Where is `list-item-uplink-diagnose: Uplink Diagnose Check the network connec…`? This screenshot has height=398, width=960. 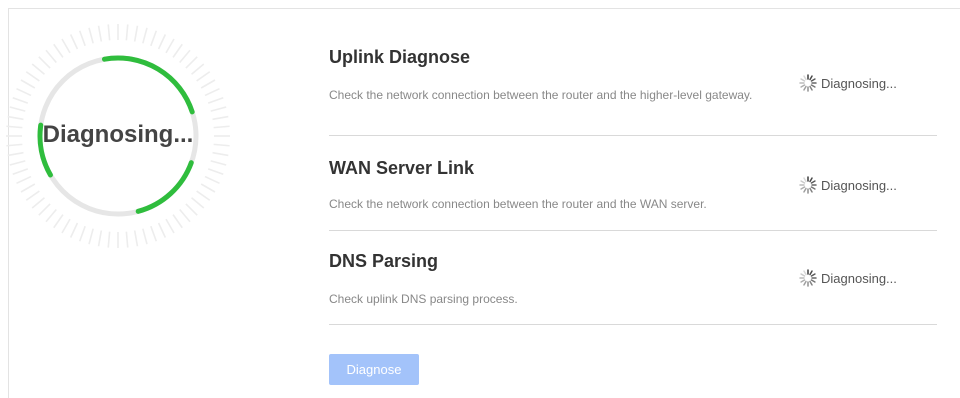 list-item-uplink-diagnose: Uplink Diagnose Check the network connec… is located at coordinates (633, 91).